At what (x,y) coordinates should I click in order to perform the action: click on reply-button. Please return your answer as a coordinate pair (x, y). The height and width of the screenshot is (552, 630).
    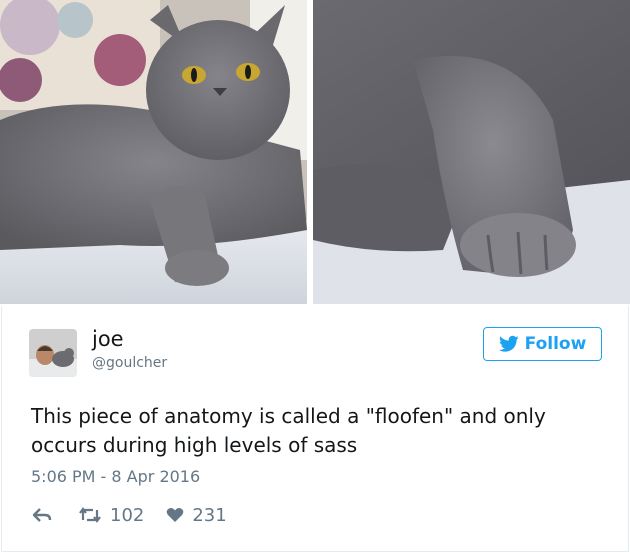
    Looking at the image, I should click on (42, 515).